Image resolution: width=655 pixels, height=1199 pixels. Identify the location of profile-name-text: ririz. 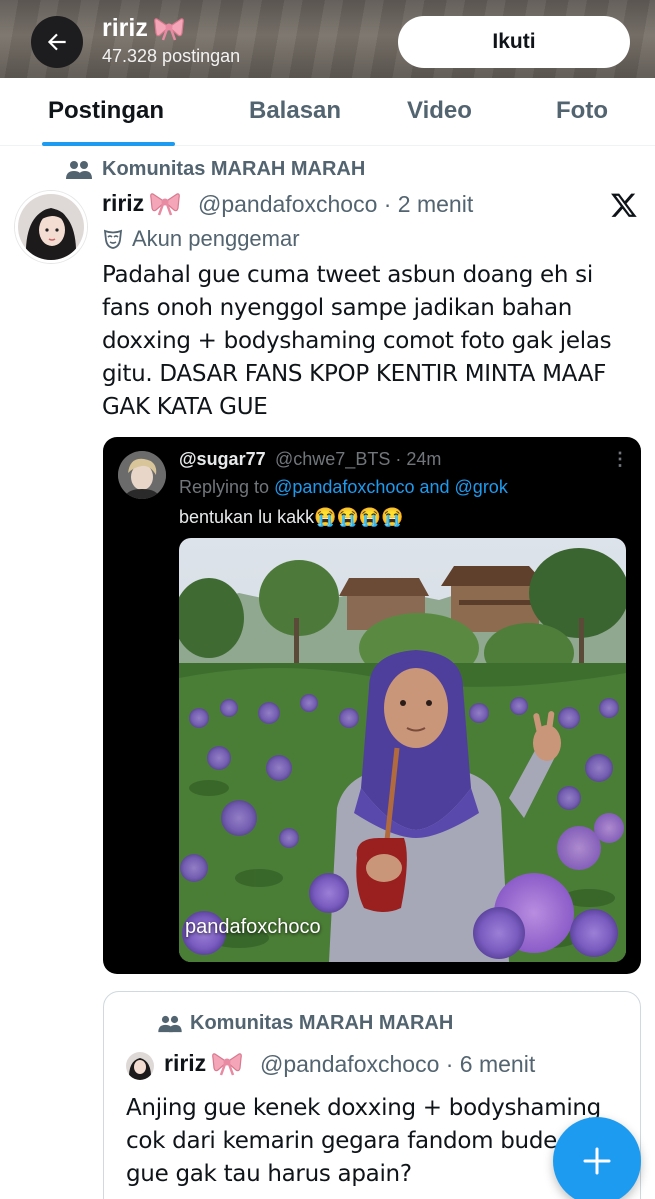
(125, 28).